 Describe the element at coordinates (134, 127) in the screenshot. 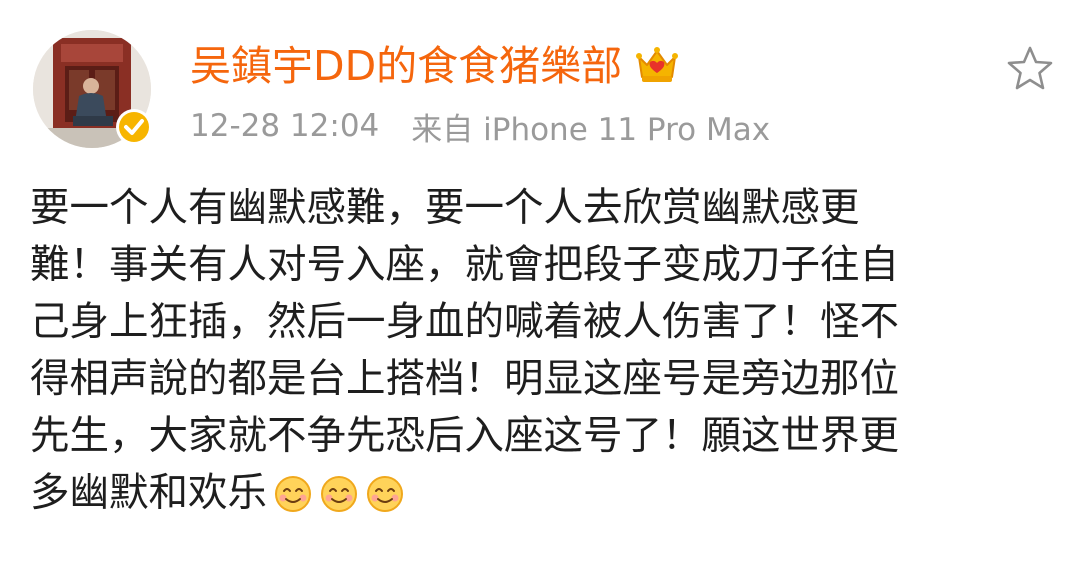

I see `verified-badge-icon` at that location.